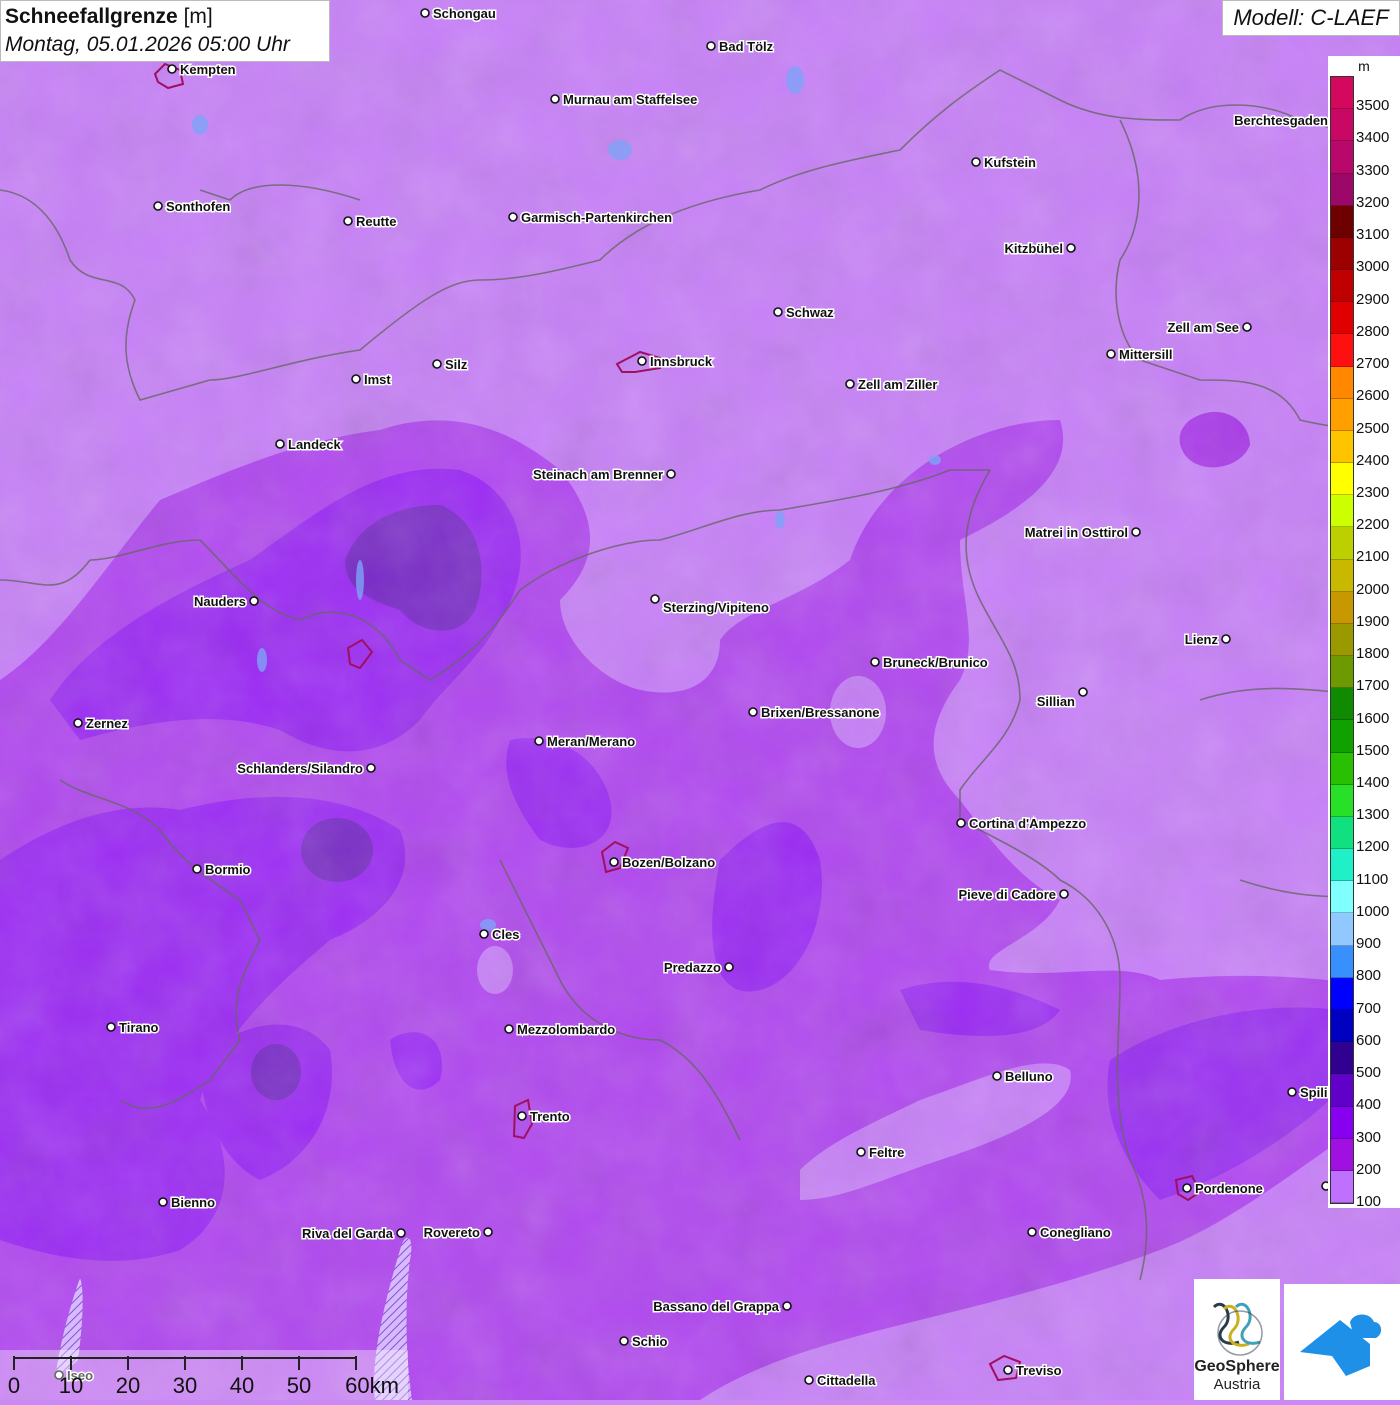  Describe the element at coordinates (1372, 879) in the screenshot. I see `legend-label: 1100` at that location.